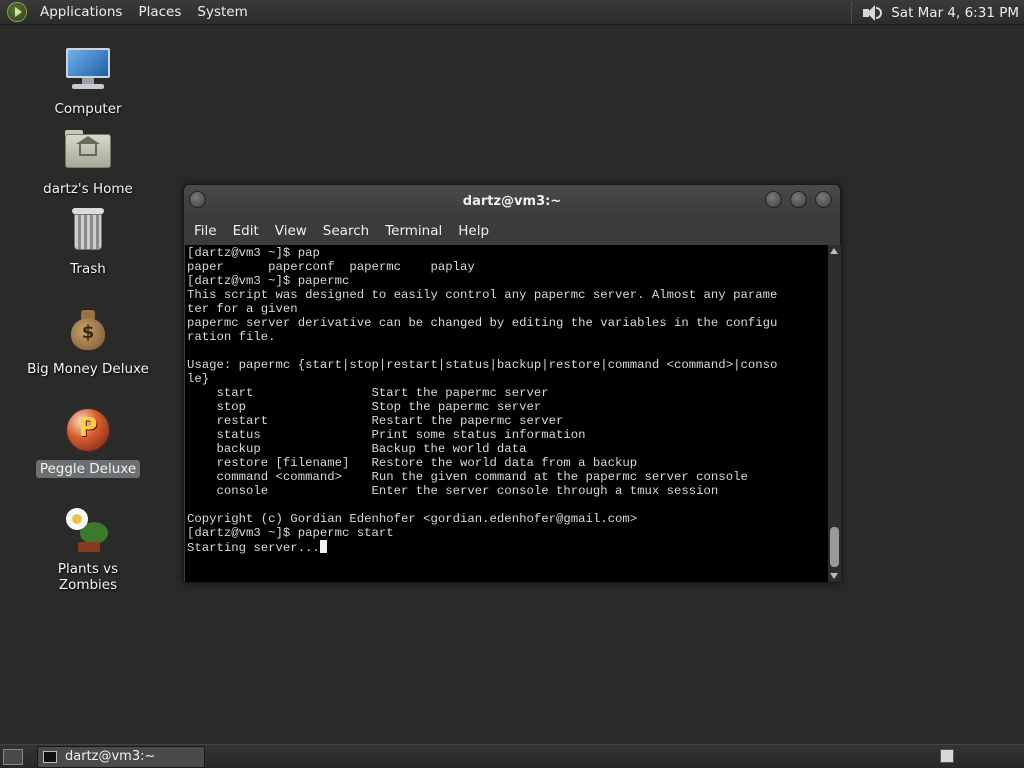  I want to click on terminal-menubar: File Edit View Search Terminal Help, so click(512, 231).